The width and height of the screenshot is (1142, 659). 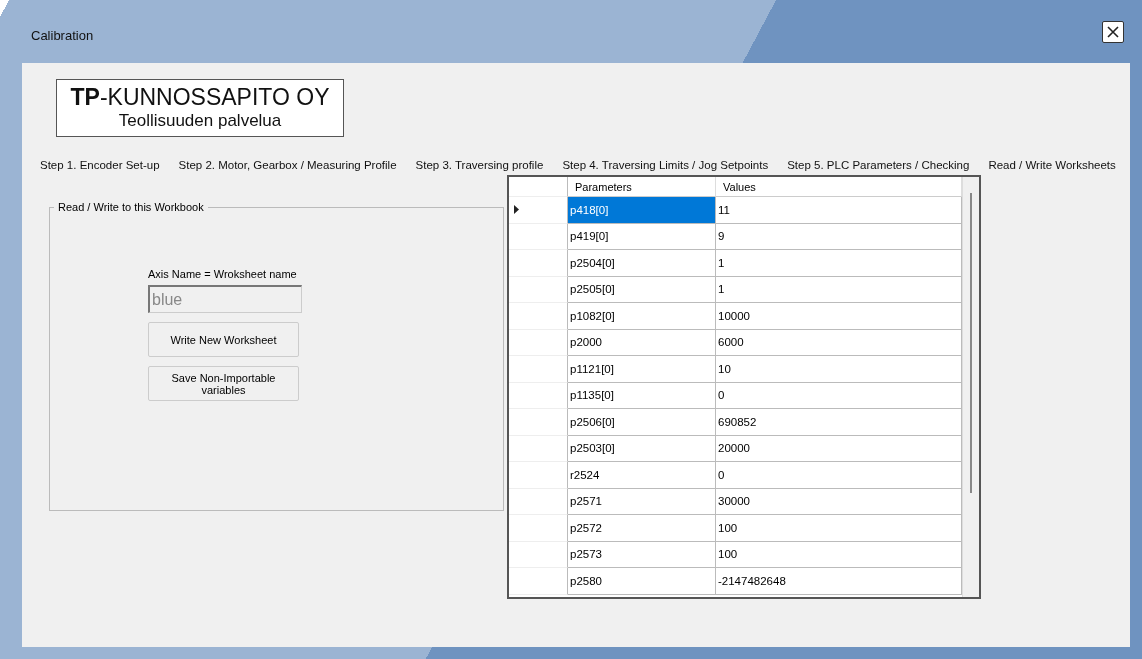 What do you see at coordinates (200, 98) in the screenshot?
I see `logo-name: TP-KUNNOSSAPITO OY` at bounding box center [200, 98].